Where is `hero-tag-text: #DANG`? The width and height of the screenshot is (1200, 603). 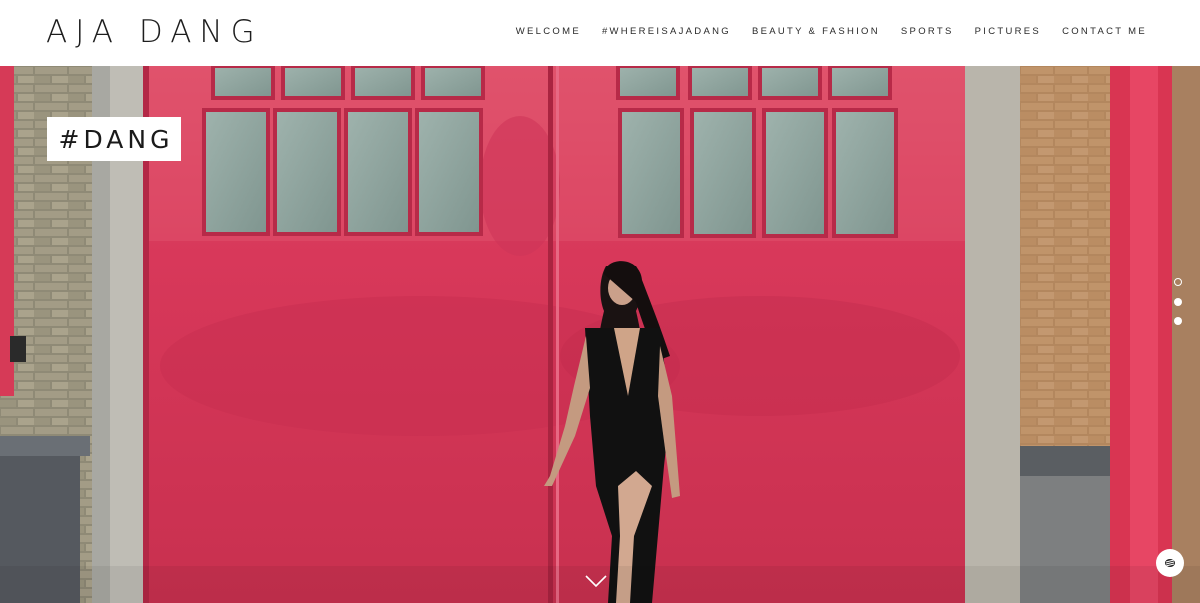
hero-tag-text: #DANG is located at coordinates (116, 139).